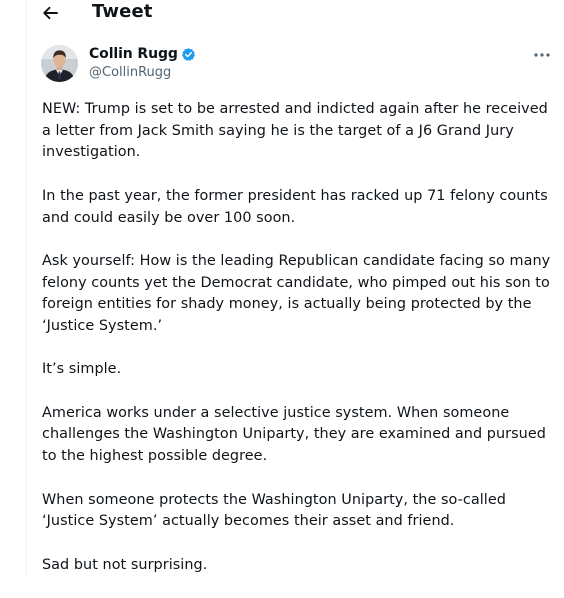 The height and width of the screenshot is (598, 564). I want to click on author-avatar, so click(59, 63).